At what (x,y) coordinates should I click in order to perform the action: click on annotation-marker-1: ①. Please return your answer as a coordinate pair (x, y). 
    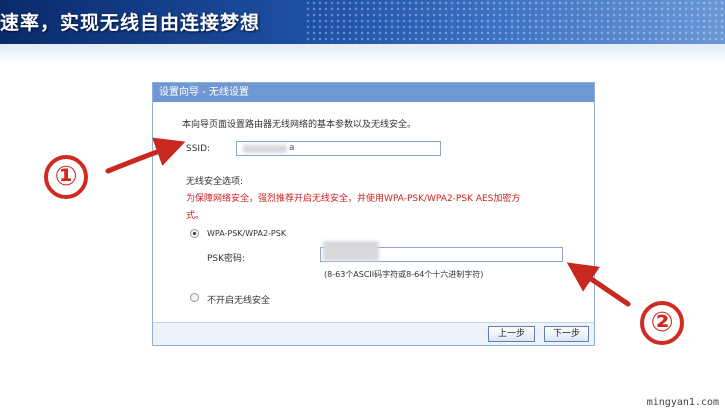
    Looking at the image, I should click on (66, 177).